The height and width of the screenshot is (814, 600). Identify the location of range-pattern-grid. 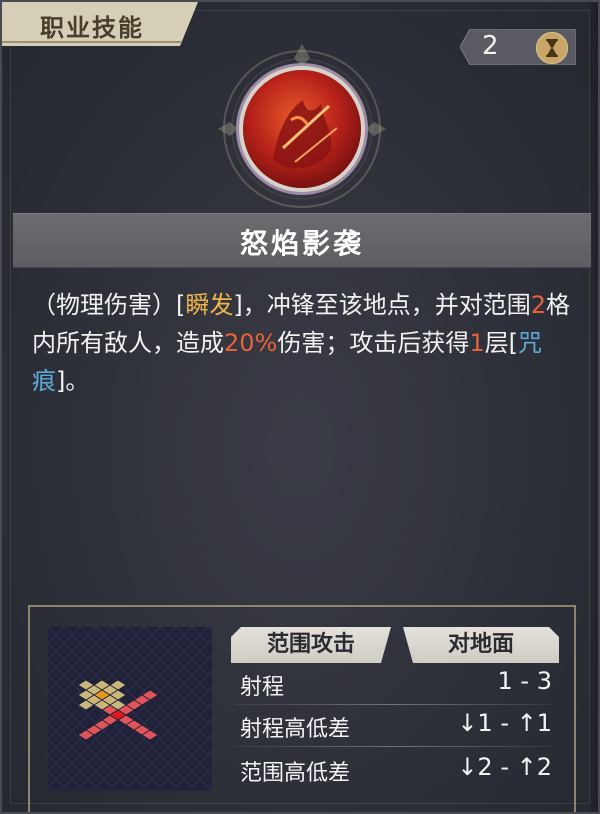
(130, 709).